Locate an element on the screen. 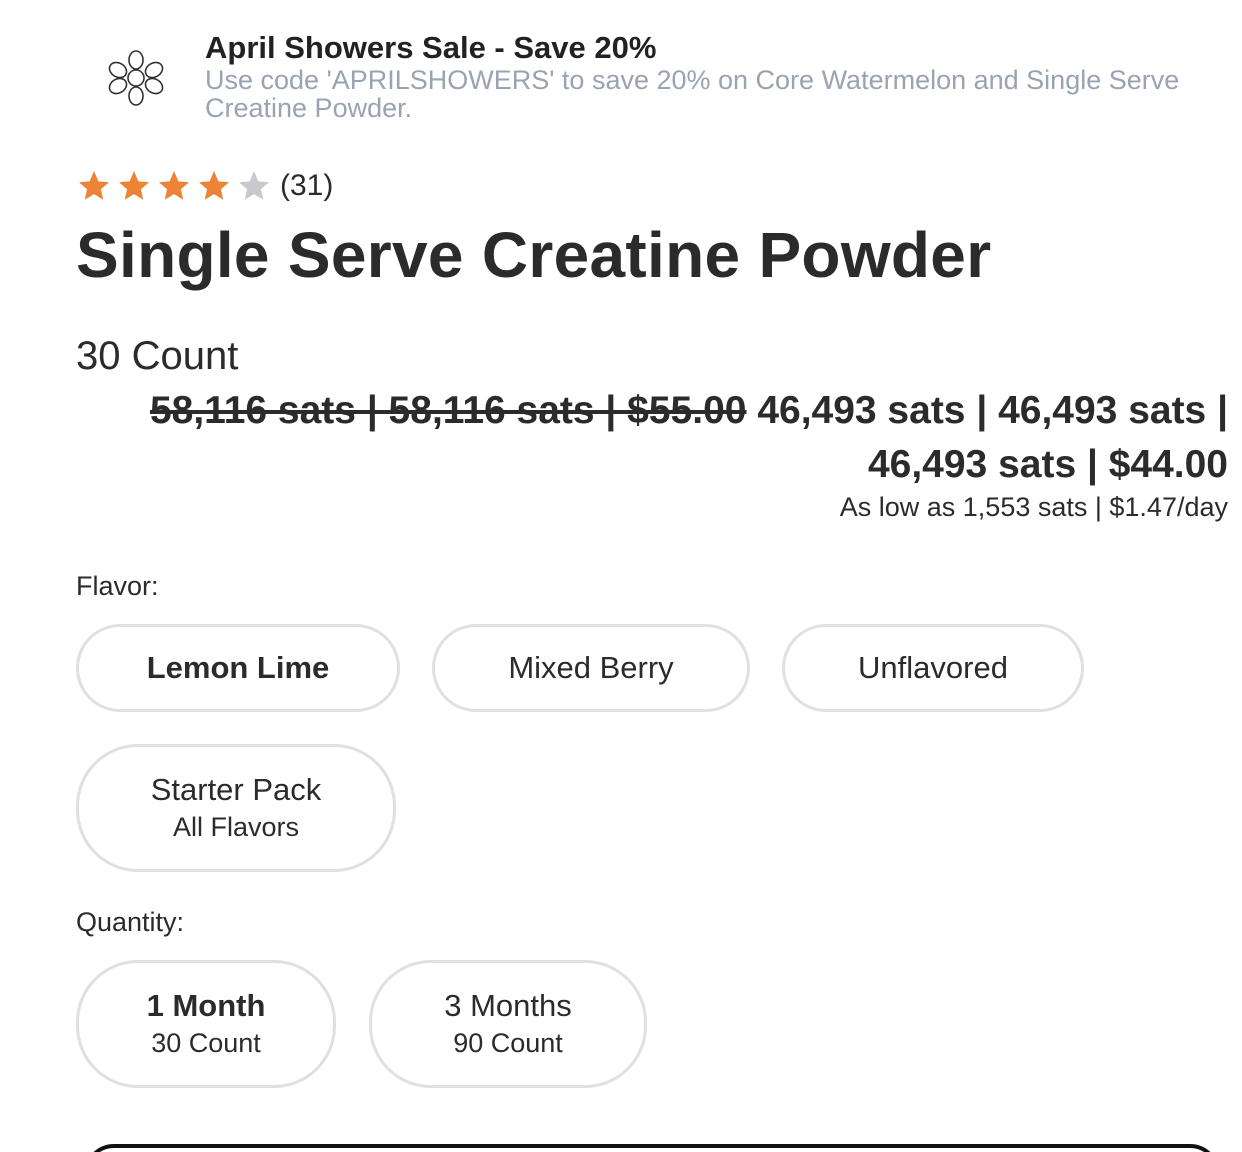 This screenshot has width=1242, height=1152. option-sublabel: 30 Count is located at coordinates (206, 1043).